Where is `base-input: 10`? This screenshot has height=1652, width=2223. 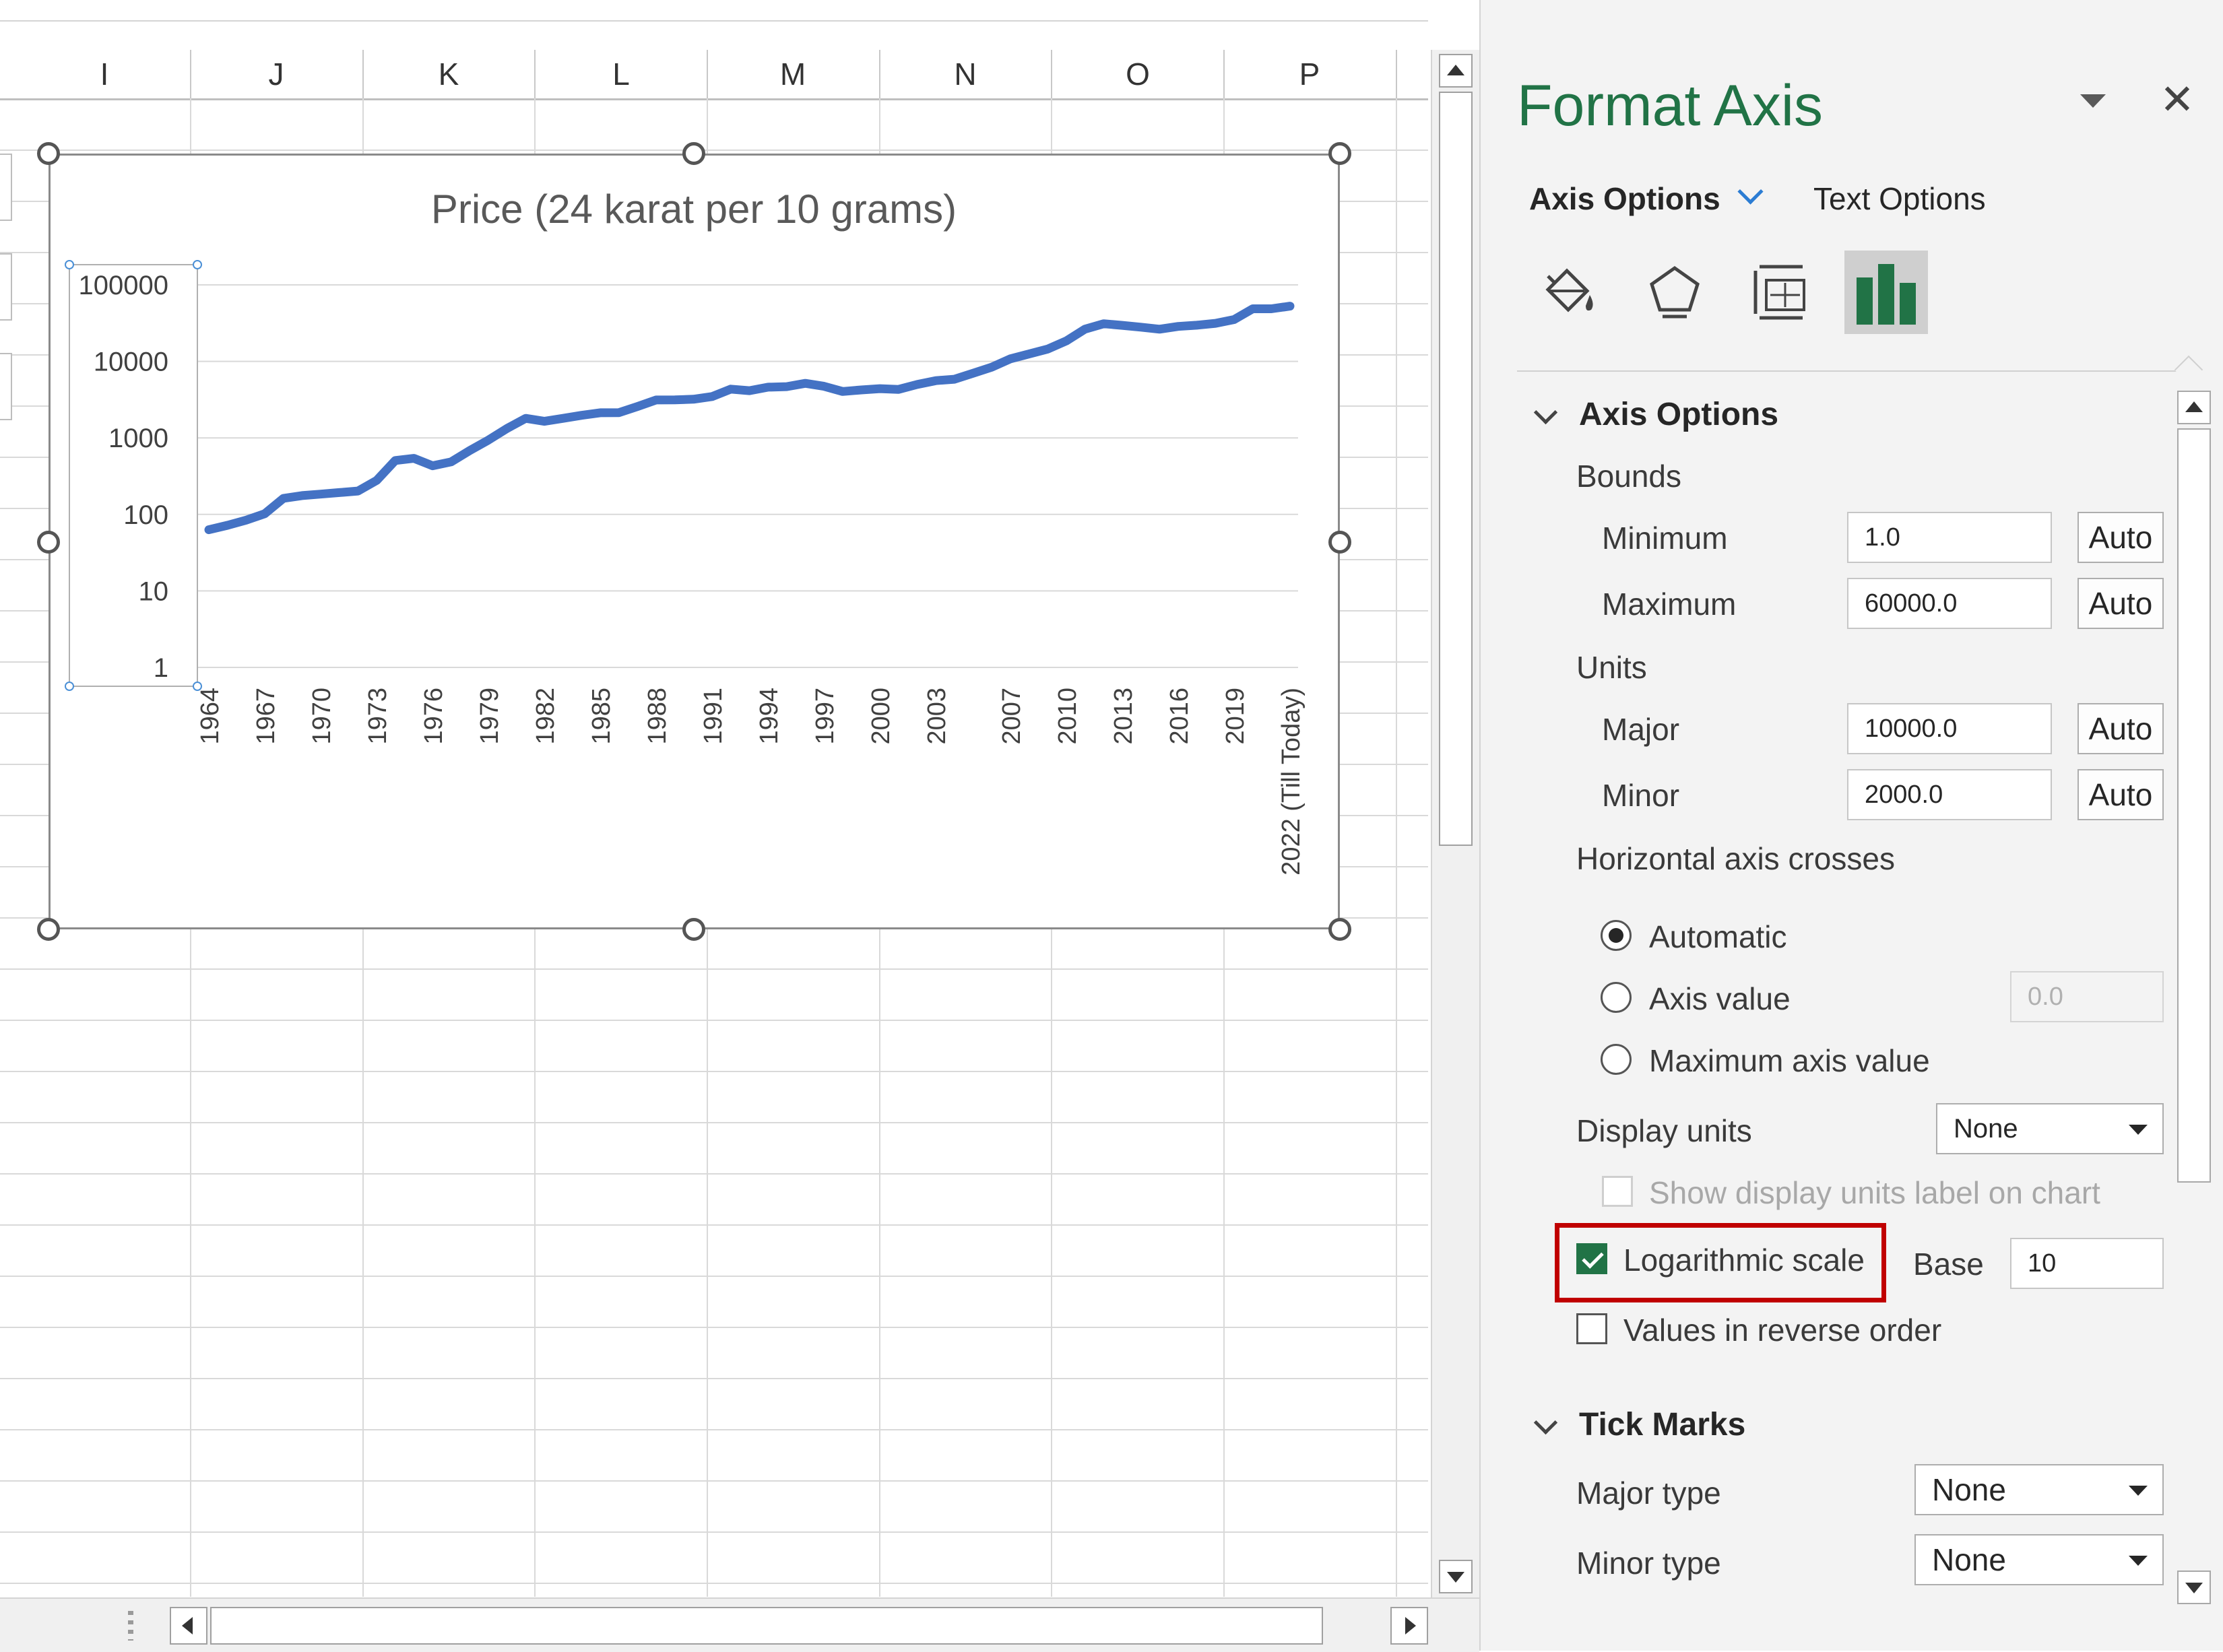 base-input: 10 is located at coordinates (2087, 1263).